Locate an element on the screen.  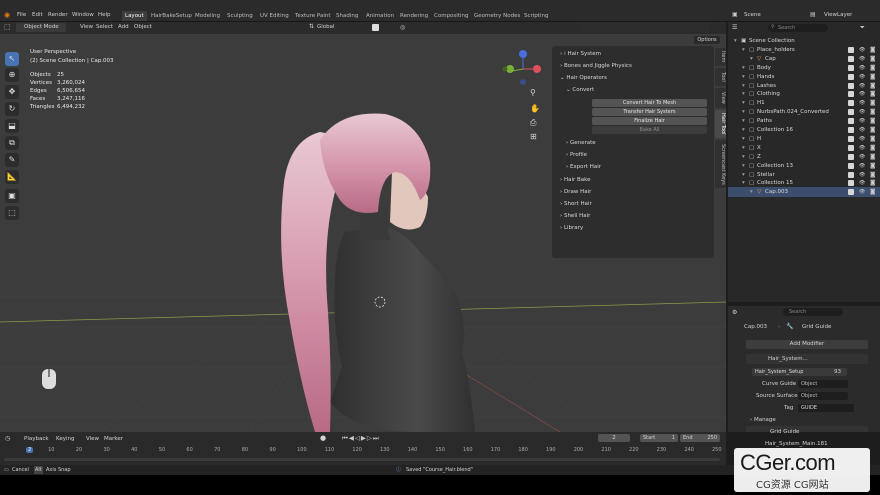
menu-keying: Keying is located at coordinates (65, 439).